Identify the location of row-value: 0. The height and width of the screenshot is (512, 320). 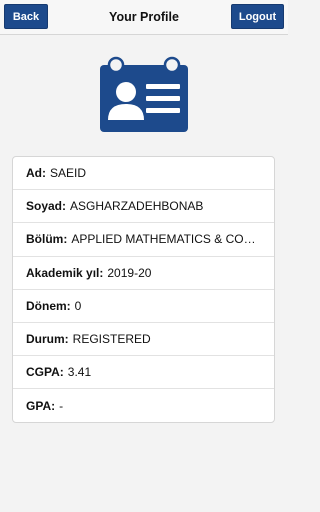
(78, 305).